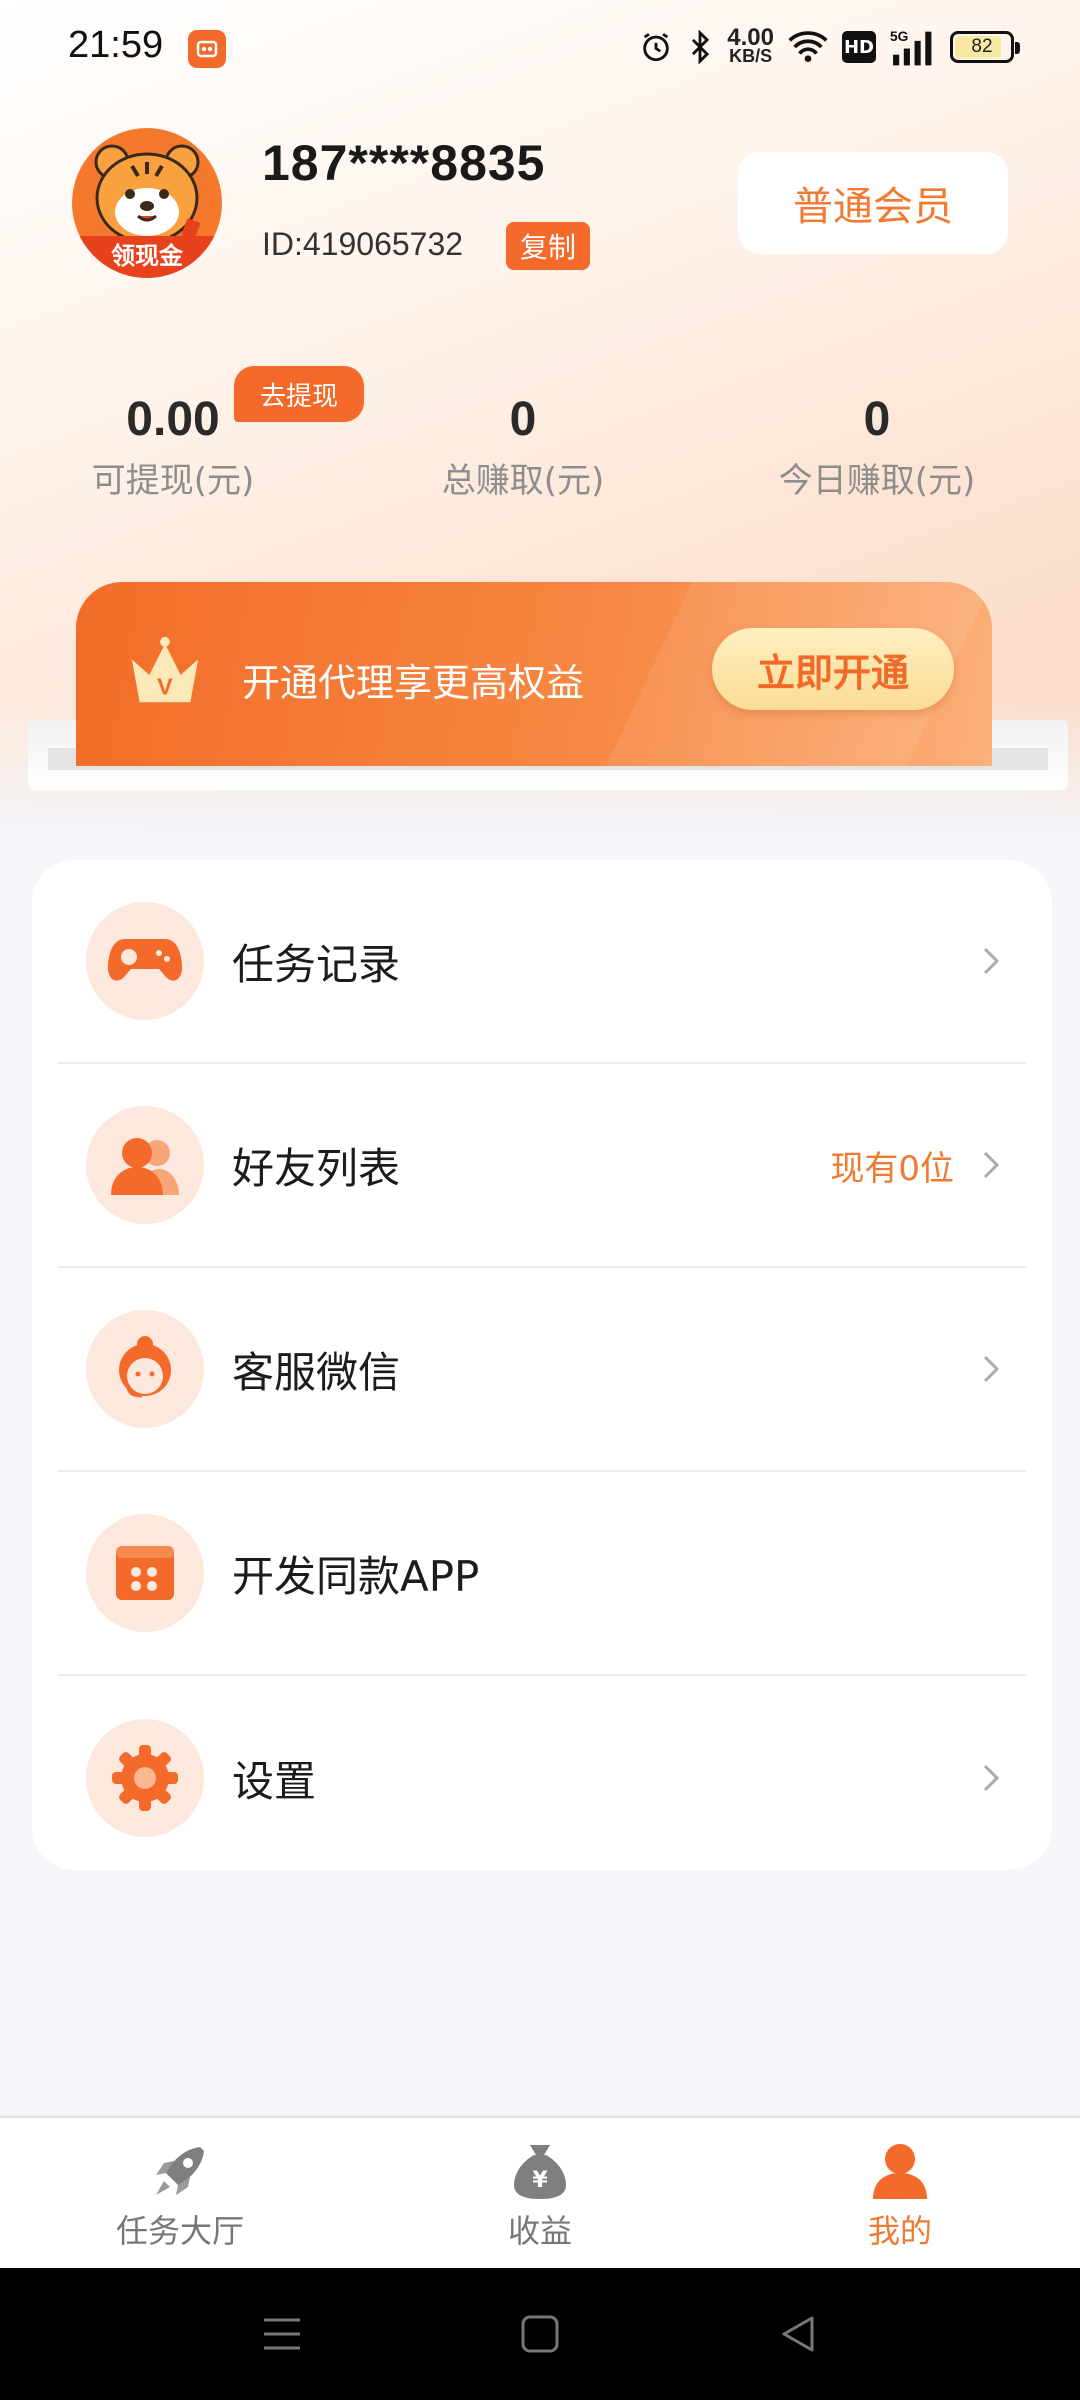 The height and width of the screenshot is (2400, 1080). I want to click on status-time: 21:59, so click(116, 45).